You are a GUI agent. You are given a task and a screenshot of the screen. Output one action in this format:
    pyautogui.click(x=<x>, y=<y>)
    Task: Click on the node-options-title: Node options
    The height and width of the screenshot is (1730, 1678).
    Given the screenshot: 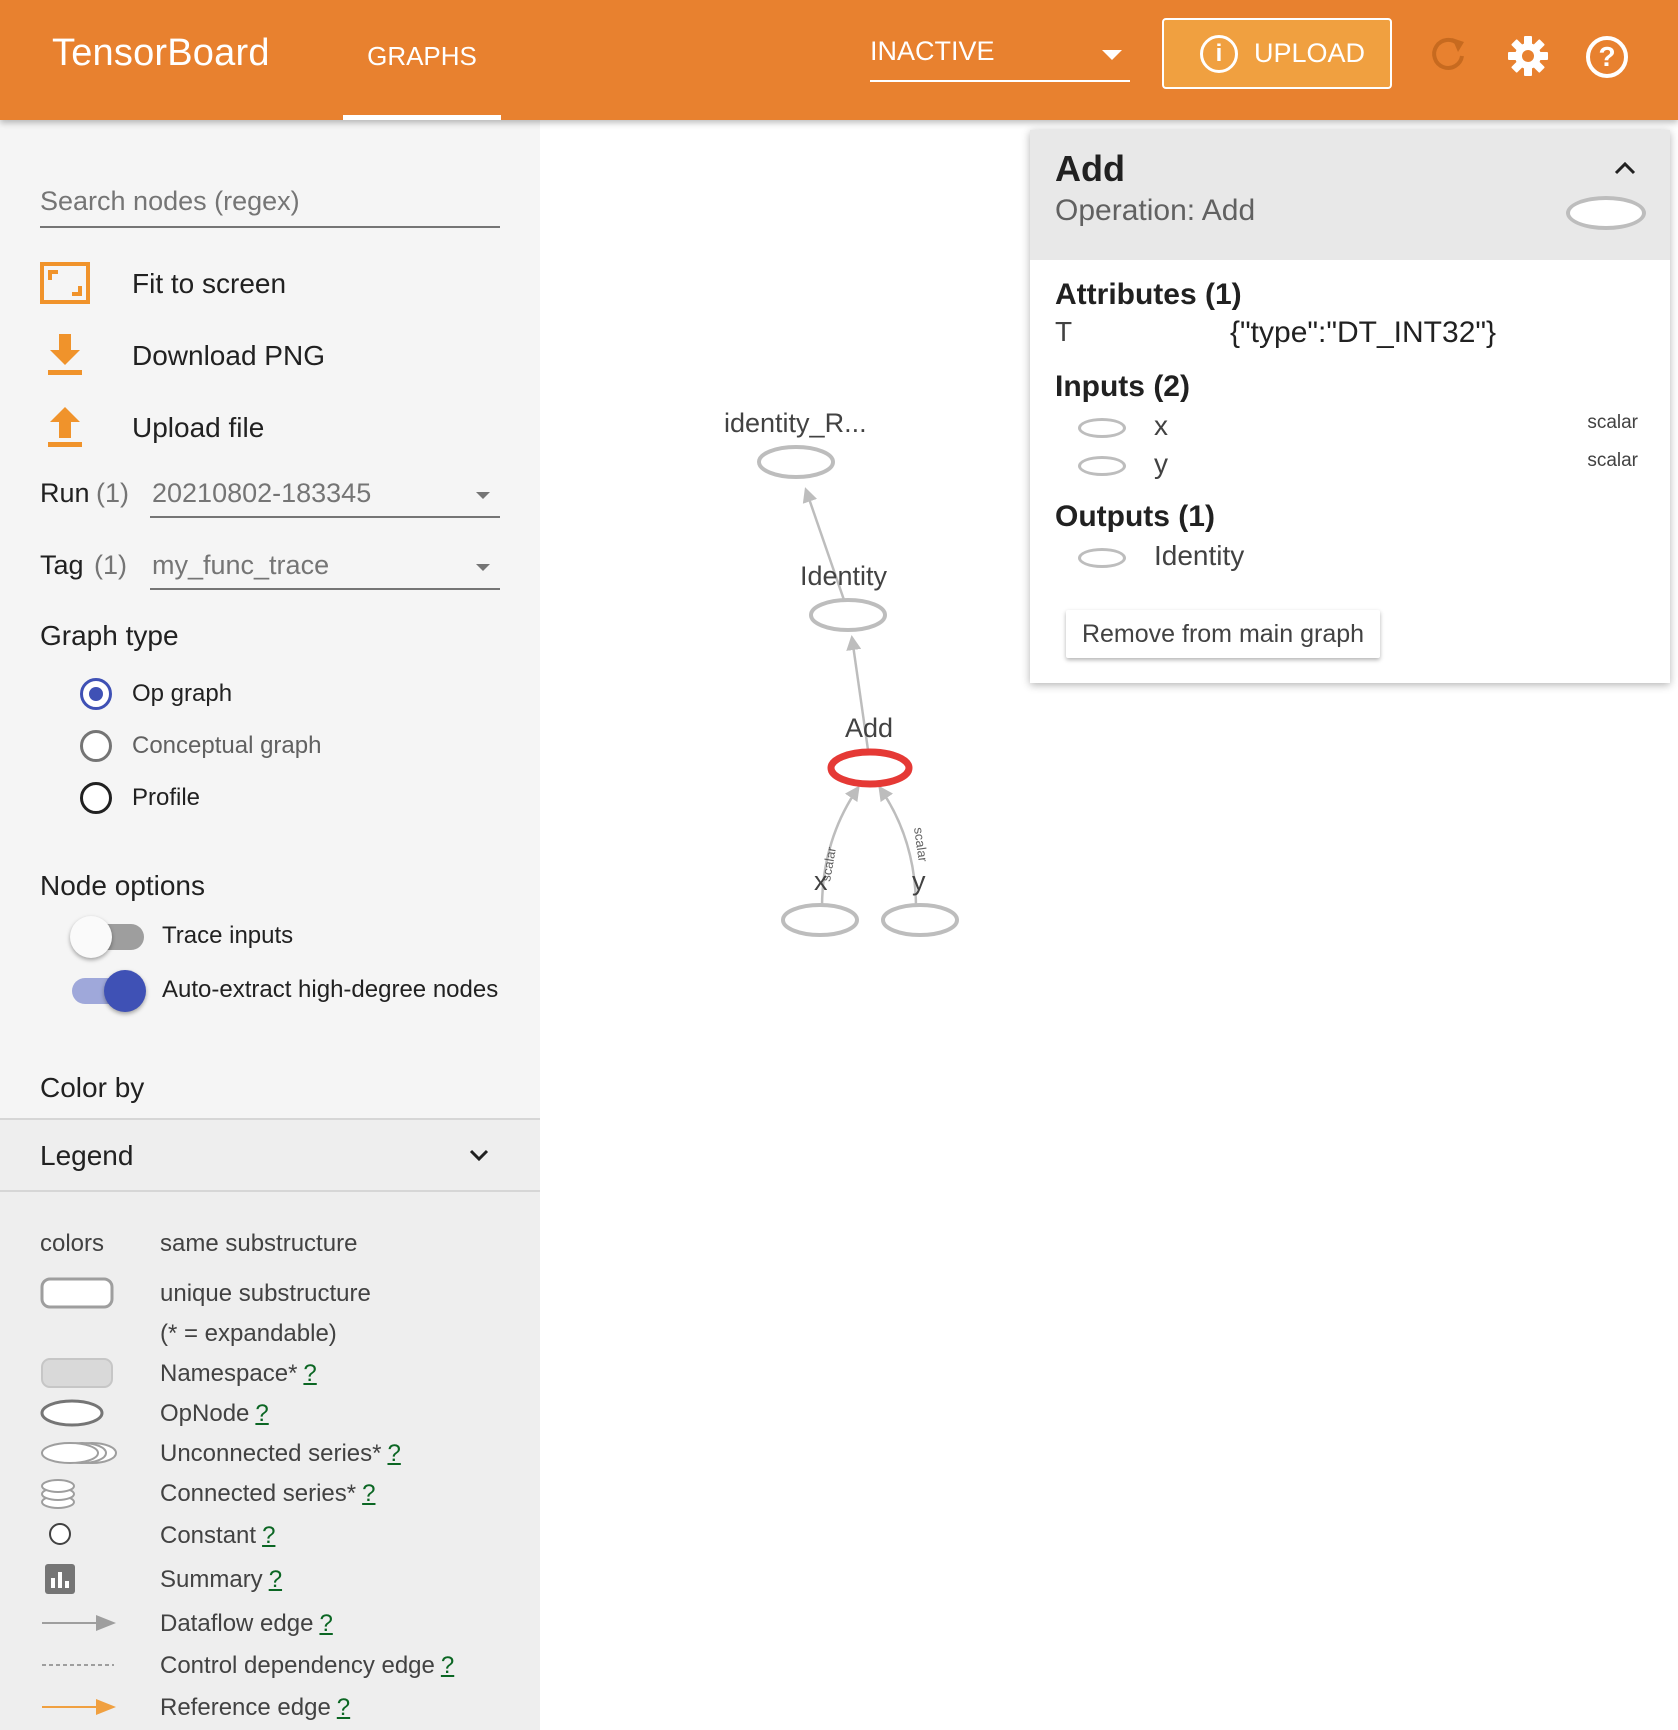 What is the action you would take?
    pyautogui.click(x=123, y=885)
    